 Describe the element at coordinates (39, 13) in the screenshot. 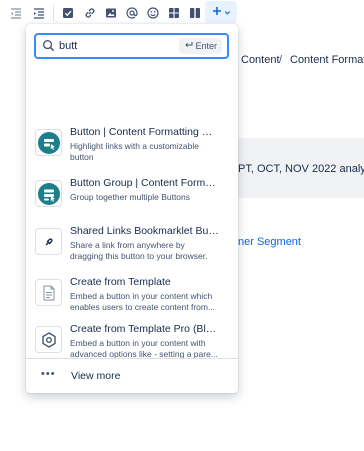

I see `indent-icon` at that location.